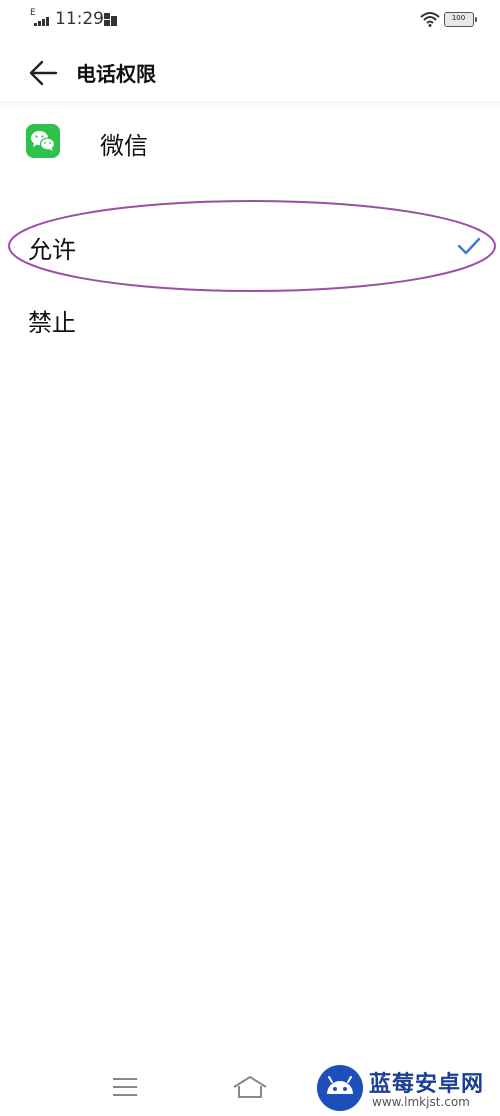 This screenshot has height=1116, width=500. Describe the element at coordinates (250, 104) in the screenshot. I see `header-divider` at that location.